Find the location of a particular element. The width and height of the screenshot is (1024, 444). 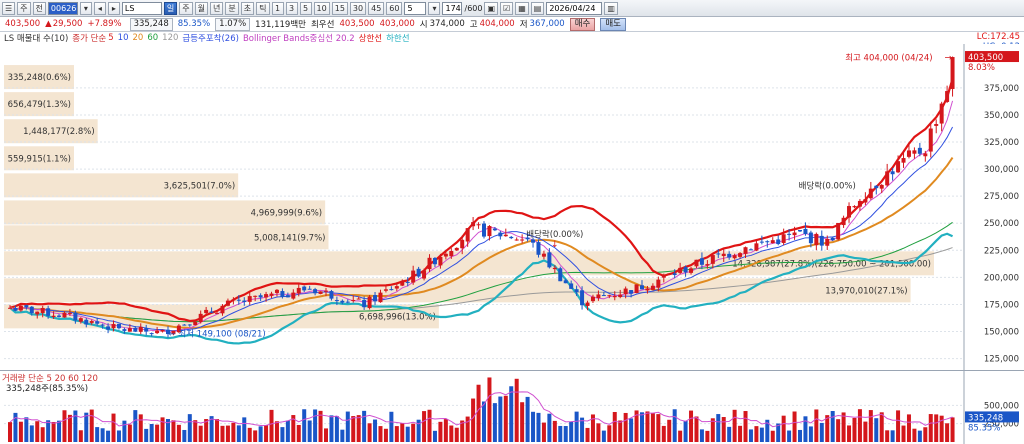

period-minute-button: 분 is located at coordinates (232, 8).